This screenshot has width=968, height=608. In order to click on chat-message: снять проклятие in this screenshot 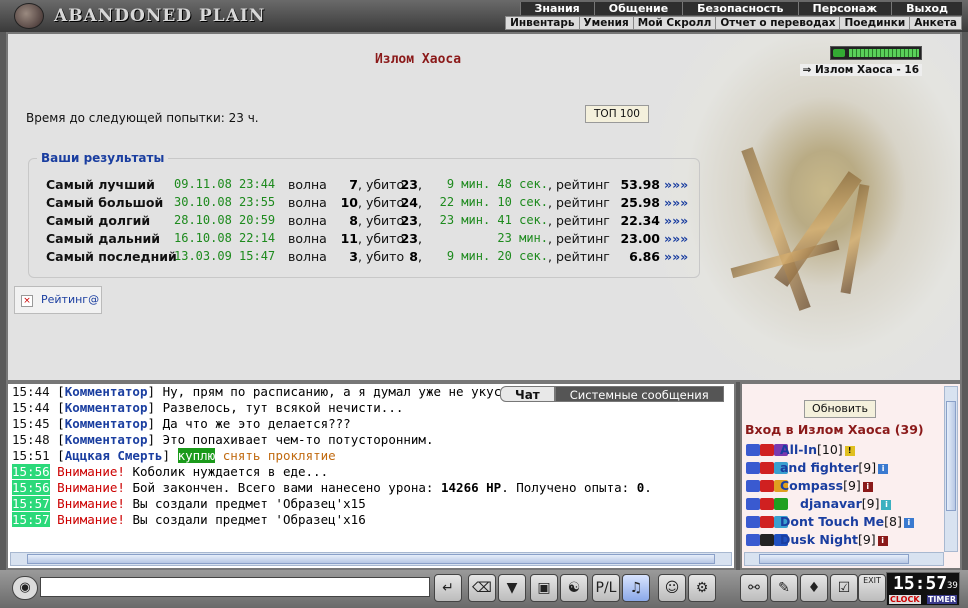, I will do `click(279, 455)`.